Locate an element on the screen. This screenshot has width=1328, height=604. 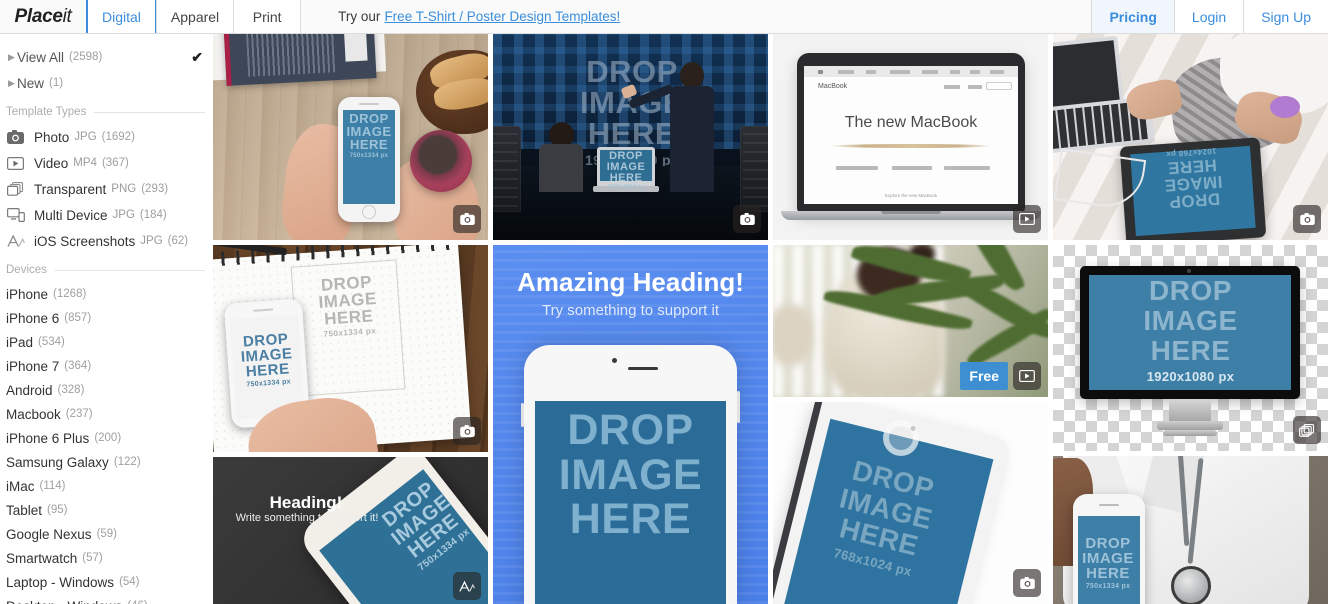
card-subheading: Try something to support it is located at coordinates (630, 310).